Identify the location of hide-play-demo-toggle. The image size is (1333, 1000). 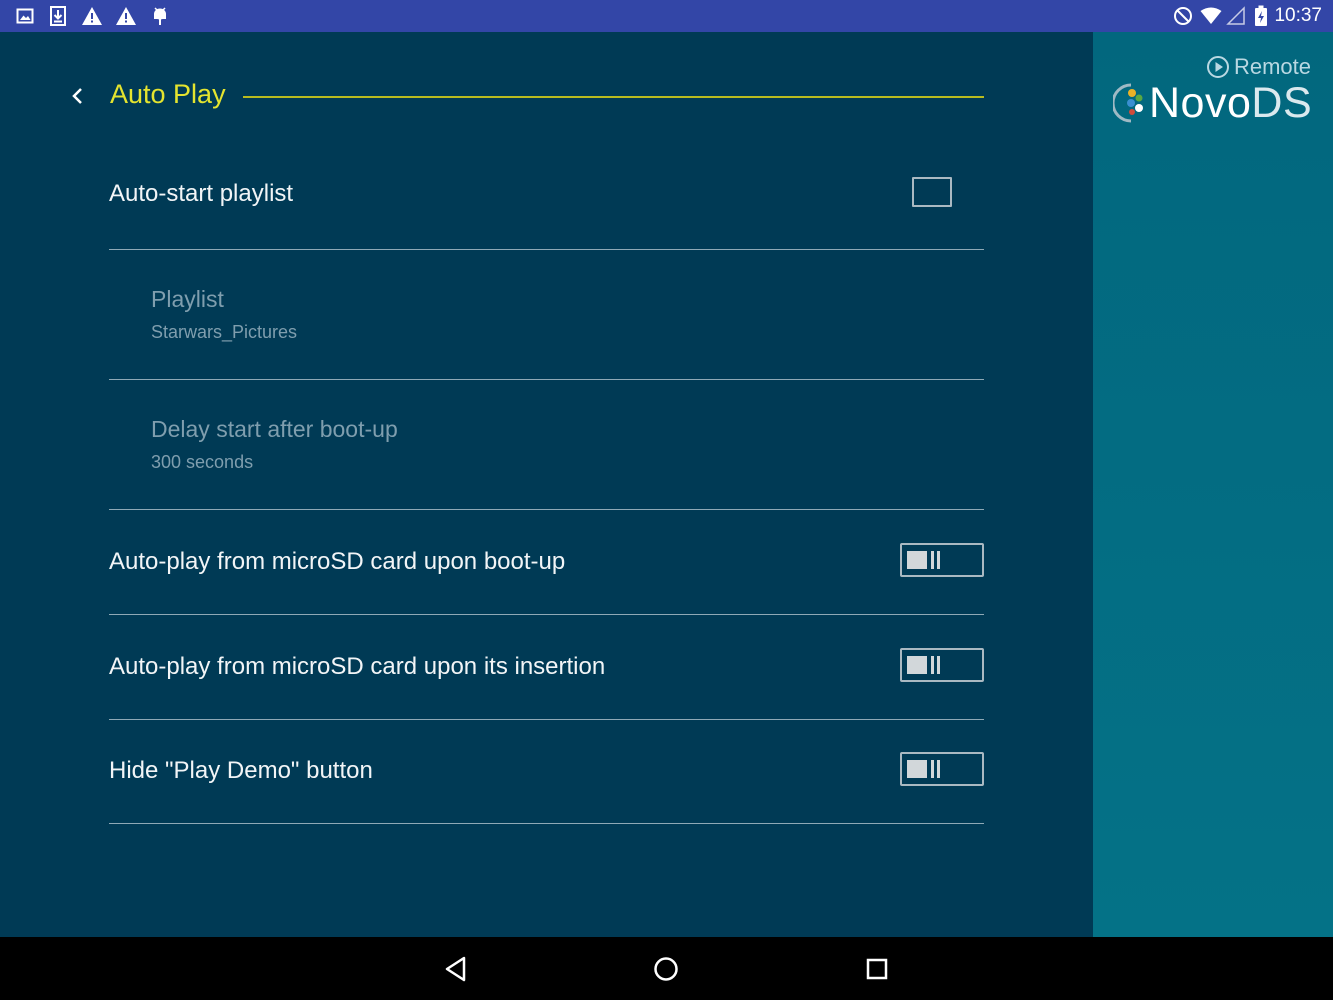
(942, 769).